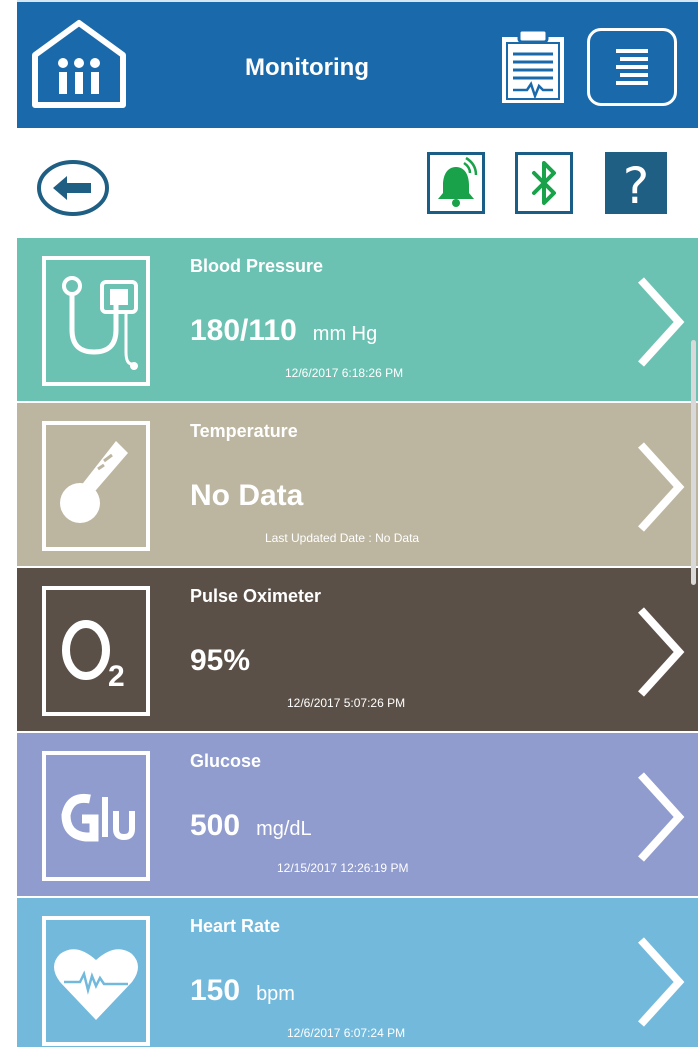 The width and height of the screenshot is (698, 1047). I want to click on reading-title: Heart Rate, so click(235, 926).